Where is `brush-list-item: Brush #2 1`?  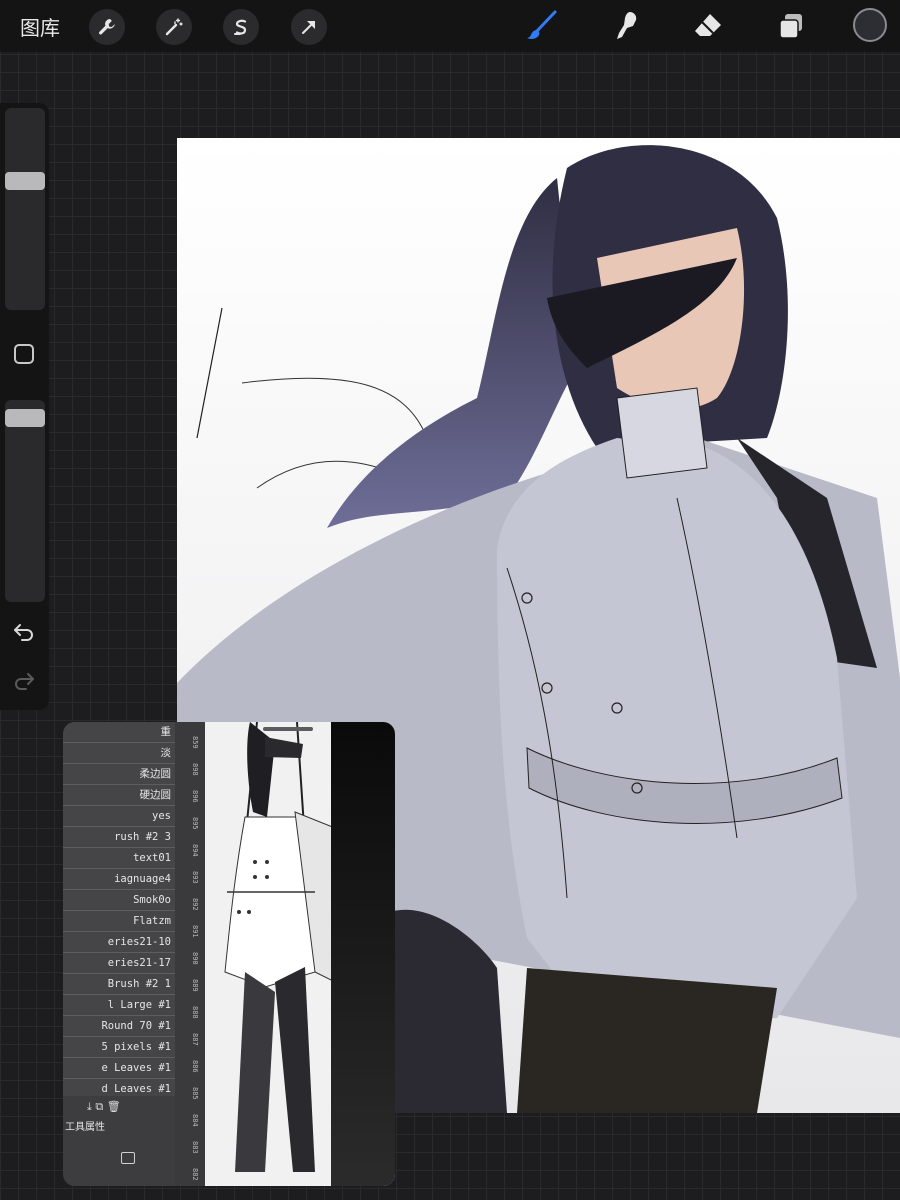 brush-list-item: Brush #2 1 is located at coordinates (119, 984).